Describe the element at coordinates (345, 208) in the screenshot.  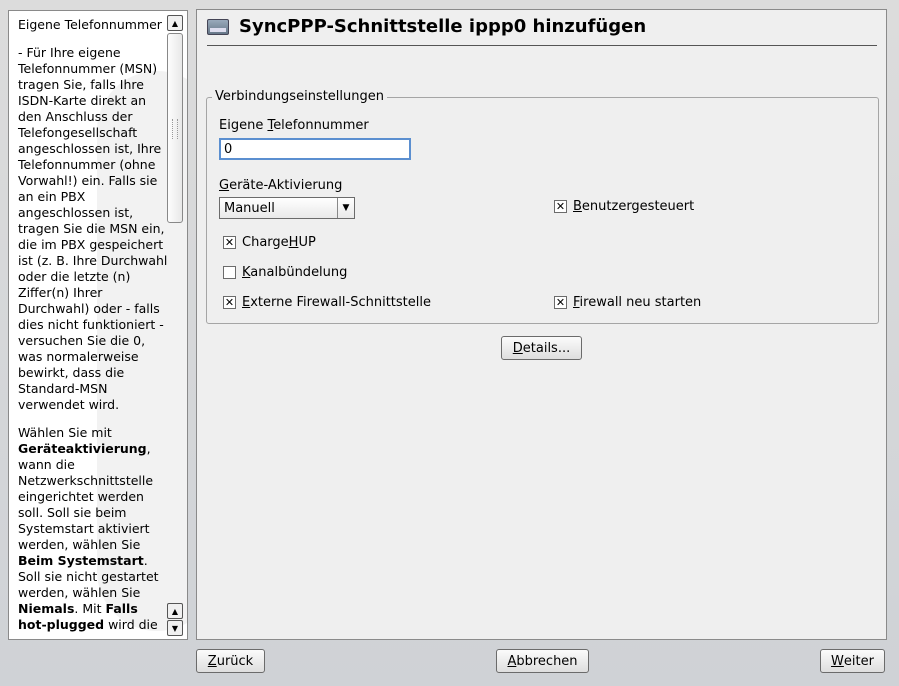
I see `chevron-down-icon: ▼` at that location.